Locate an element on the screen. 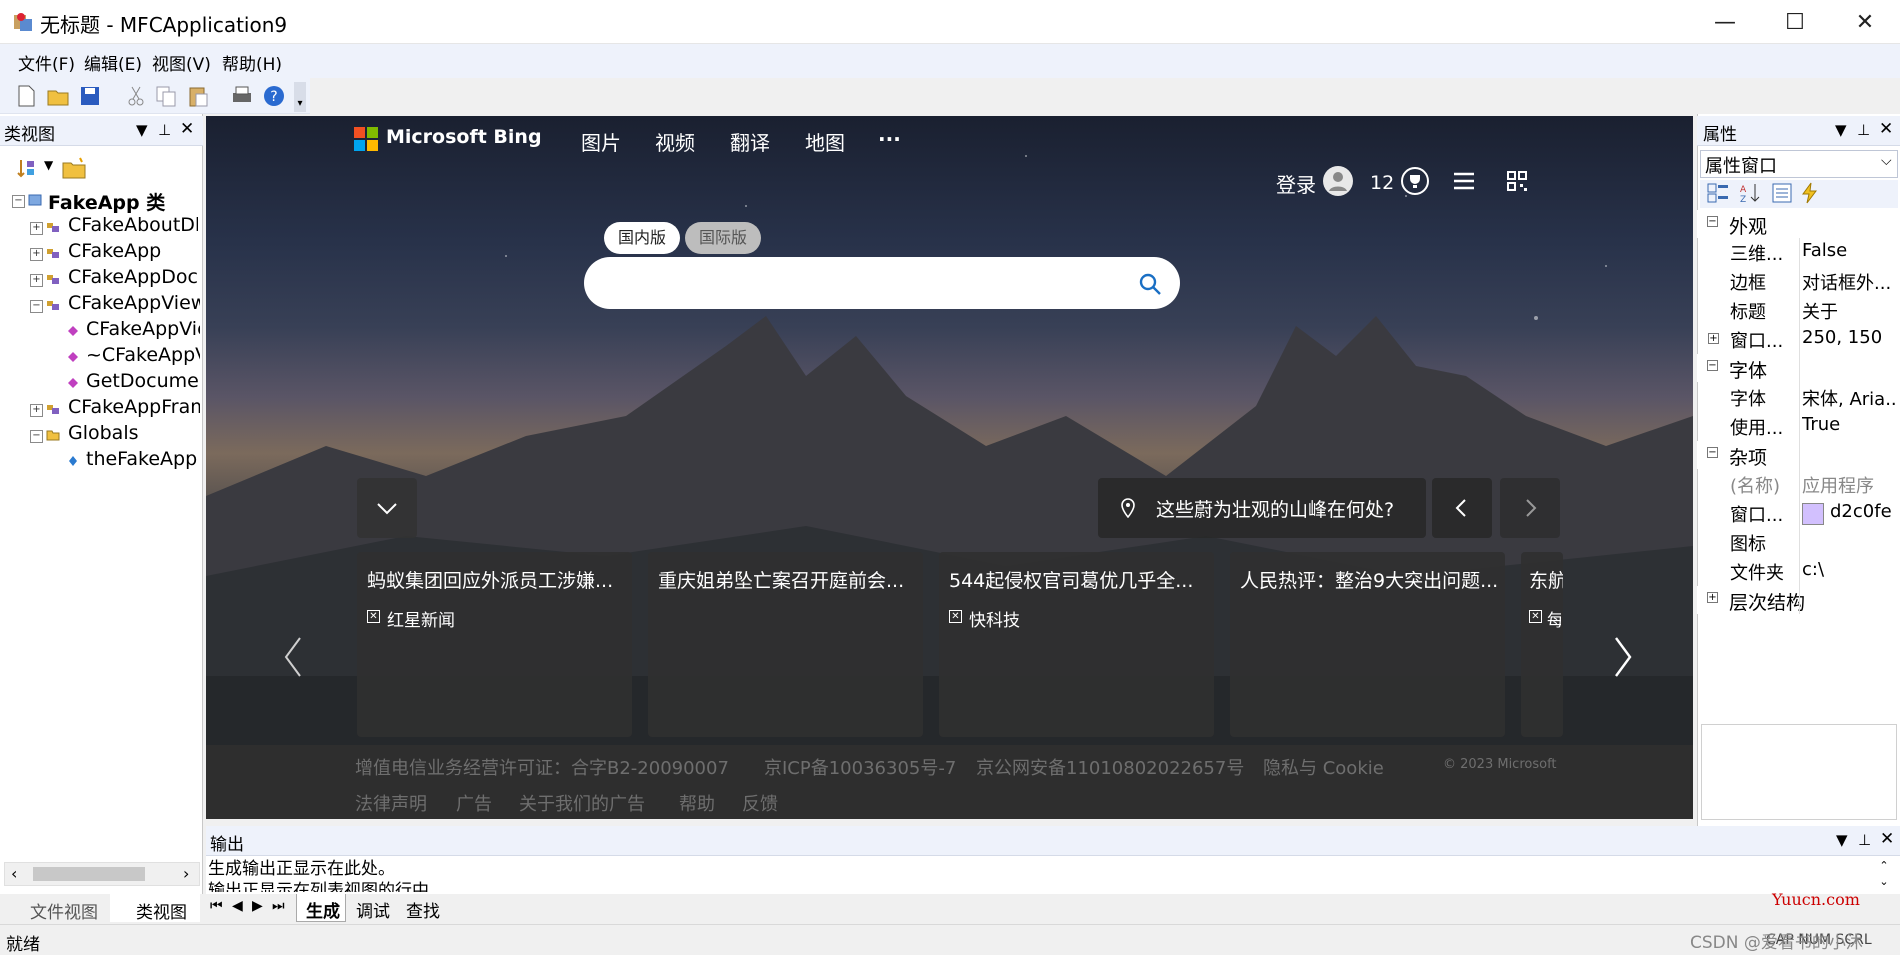 This screenshot has height=955, width=1900. bing-brand: Microsoft Bing is located at coordinates (464, 137).